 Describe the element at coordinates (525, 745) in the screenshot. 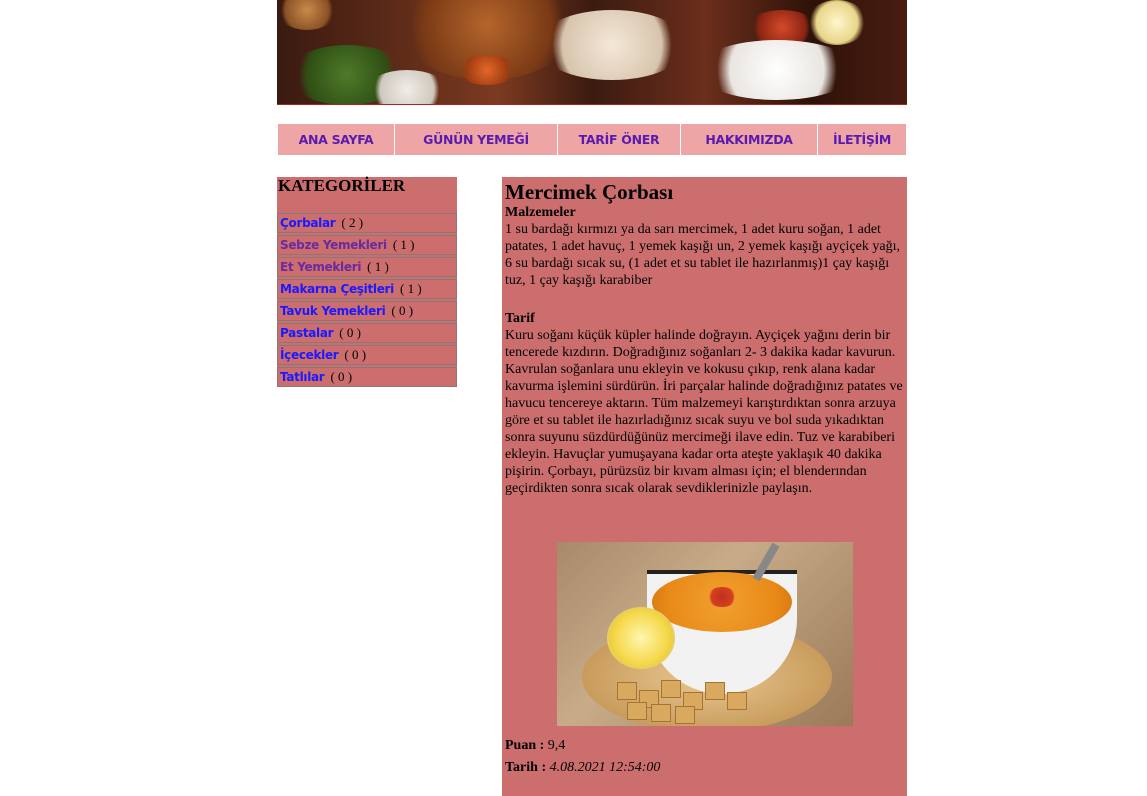

I see `score-label: Puan :` at that location.